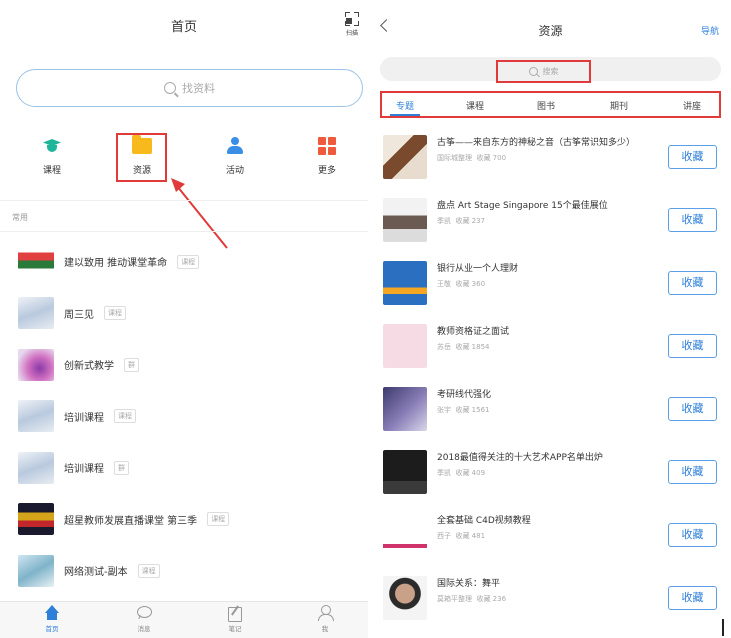 This screenshot has width=731, height=638. I want to click on grid-item-activity: 活动, so click(235, 154).